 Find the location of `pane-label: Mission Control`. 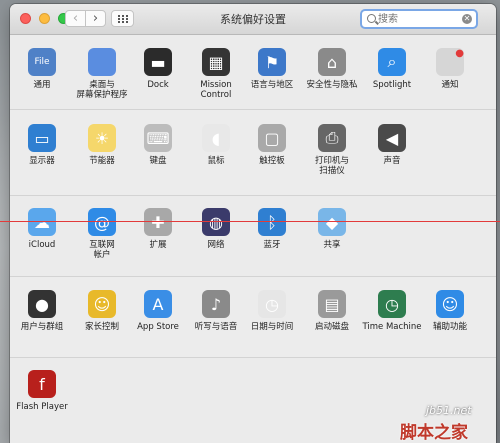

pane-label: Mission Control is located at coordinates (216, 90).